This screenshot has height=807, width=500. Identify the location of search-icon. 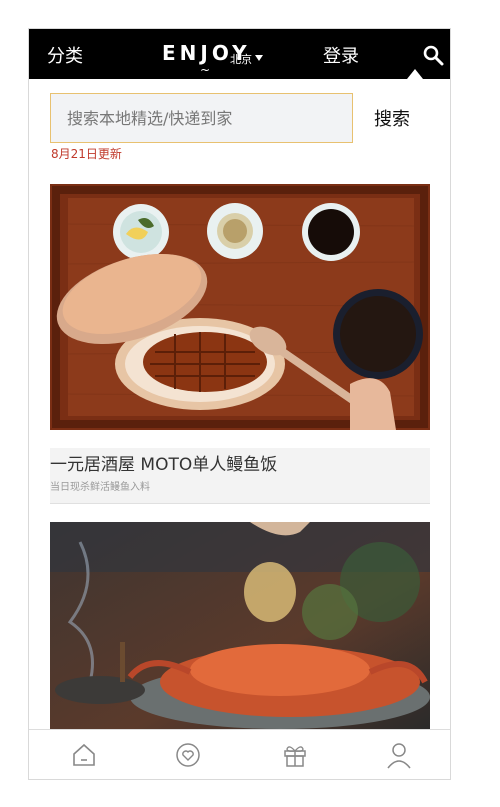
(433, 55).